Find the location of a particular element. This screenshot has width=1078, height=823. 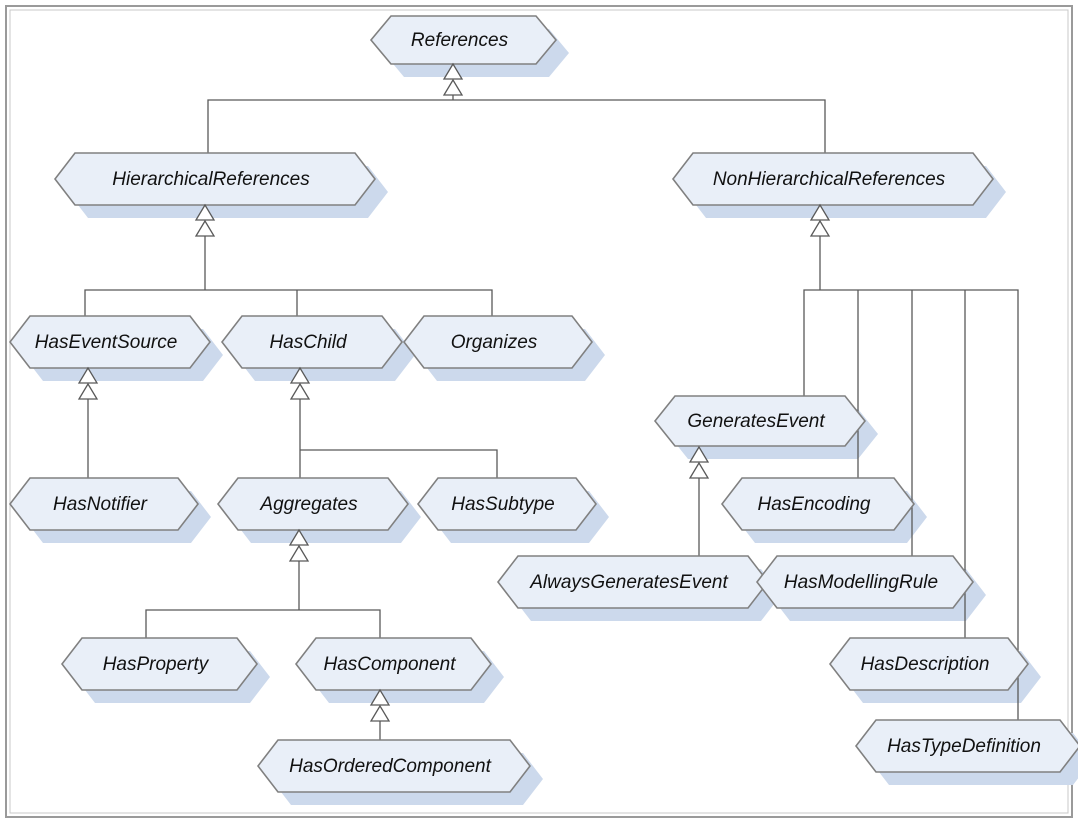

node-hasdescription: HasDescription is located at coordinates (929, 664).